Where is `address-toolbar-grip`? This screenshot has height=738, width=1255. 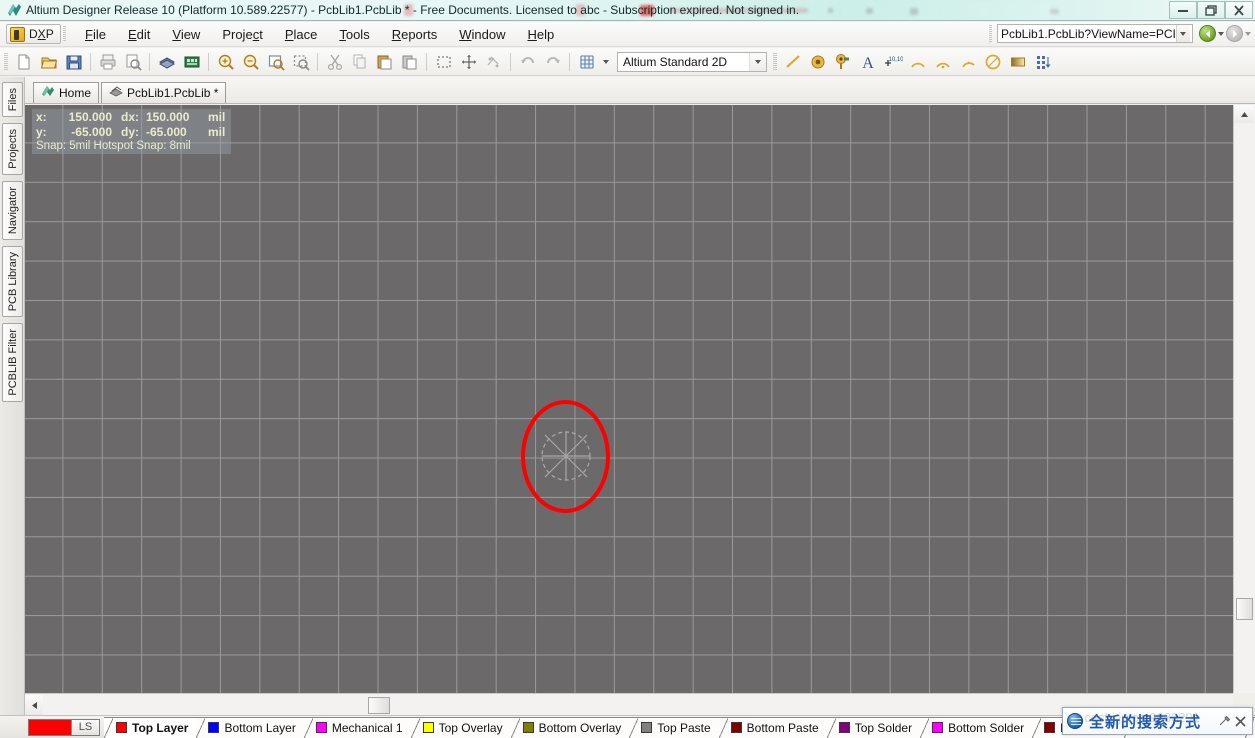 address-toolbar-grip is located at coordinates (990, 33).